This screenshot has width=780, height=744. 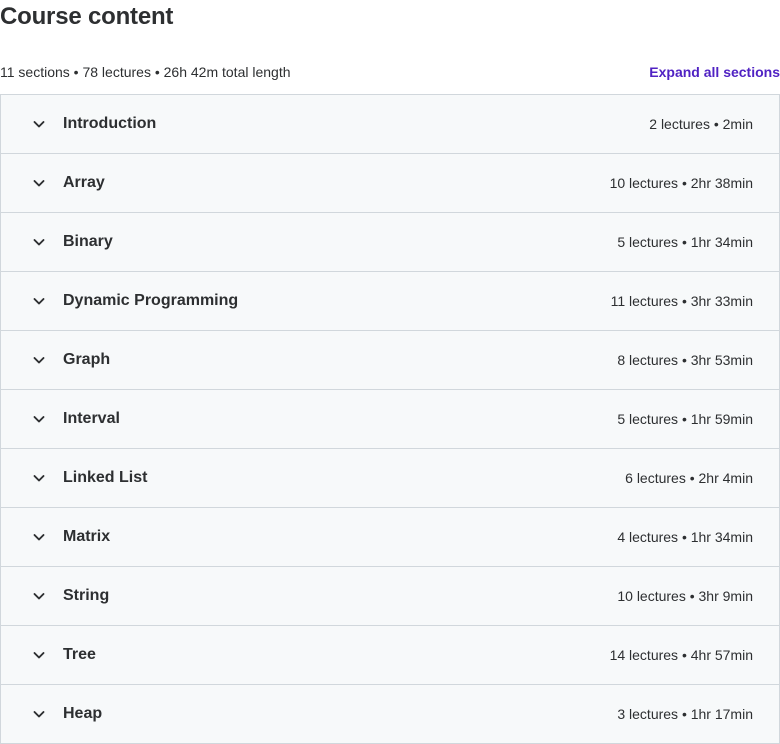 I want to click on section-row-array: Array 10 lectures • 2hr 38min, so click(x=390, y=183).